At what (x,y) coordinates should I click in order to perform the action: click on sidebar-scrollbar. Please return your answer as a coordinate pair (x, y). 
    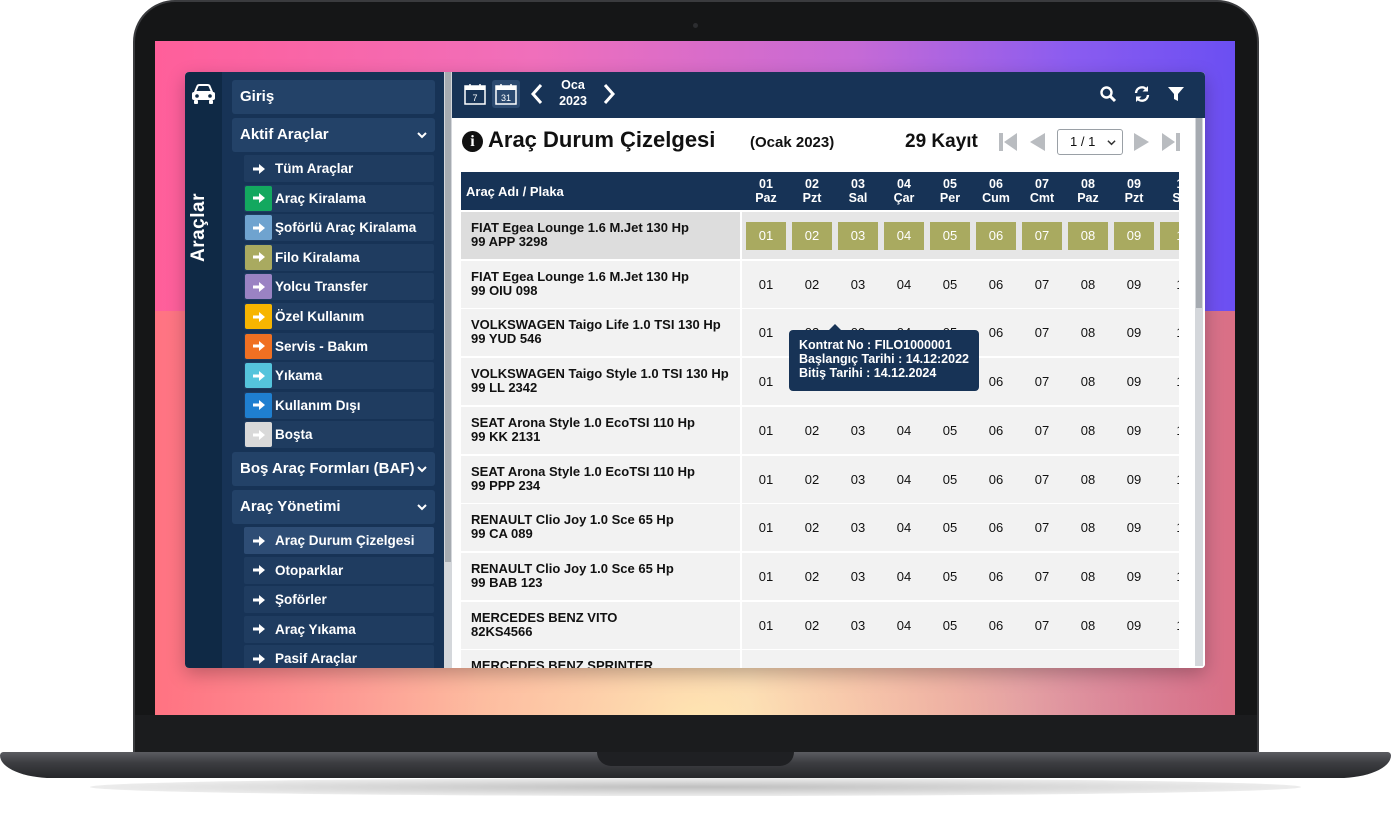
    Looking at the image, I should click on (448, 370).